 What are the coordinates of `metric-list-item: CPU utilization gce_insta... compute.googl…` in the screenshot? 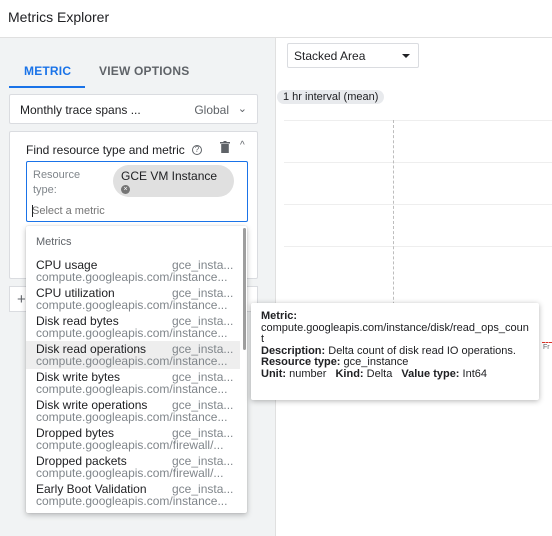 It's located at (133, 299).